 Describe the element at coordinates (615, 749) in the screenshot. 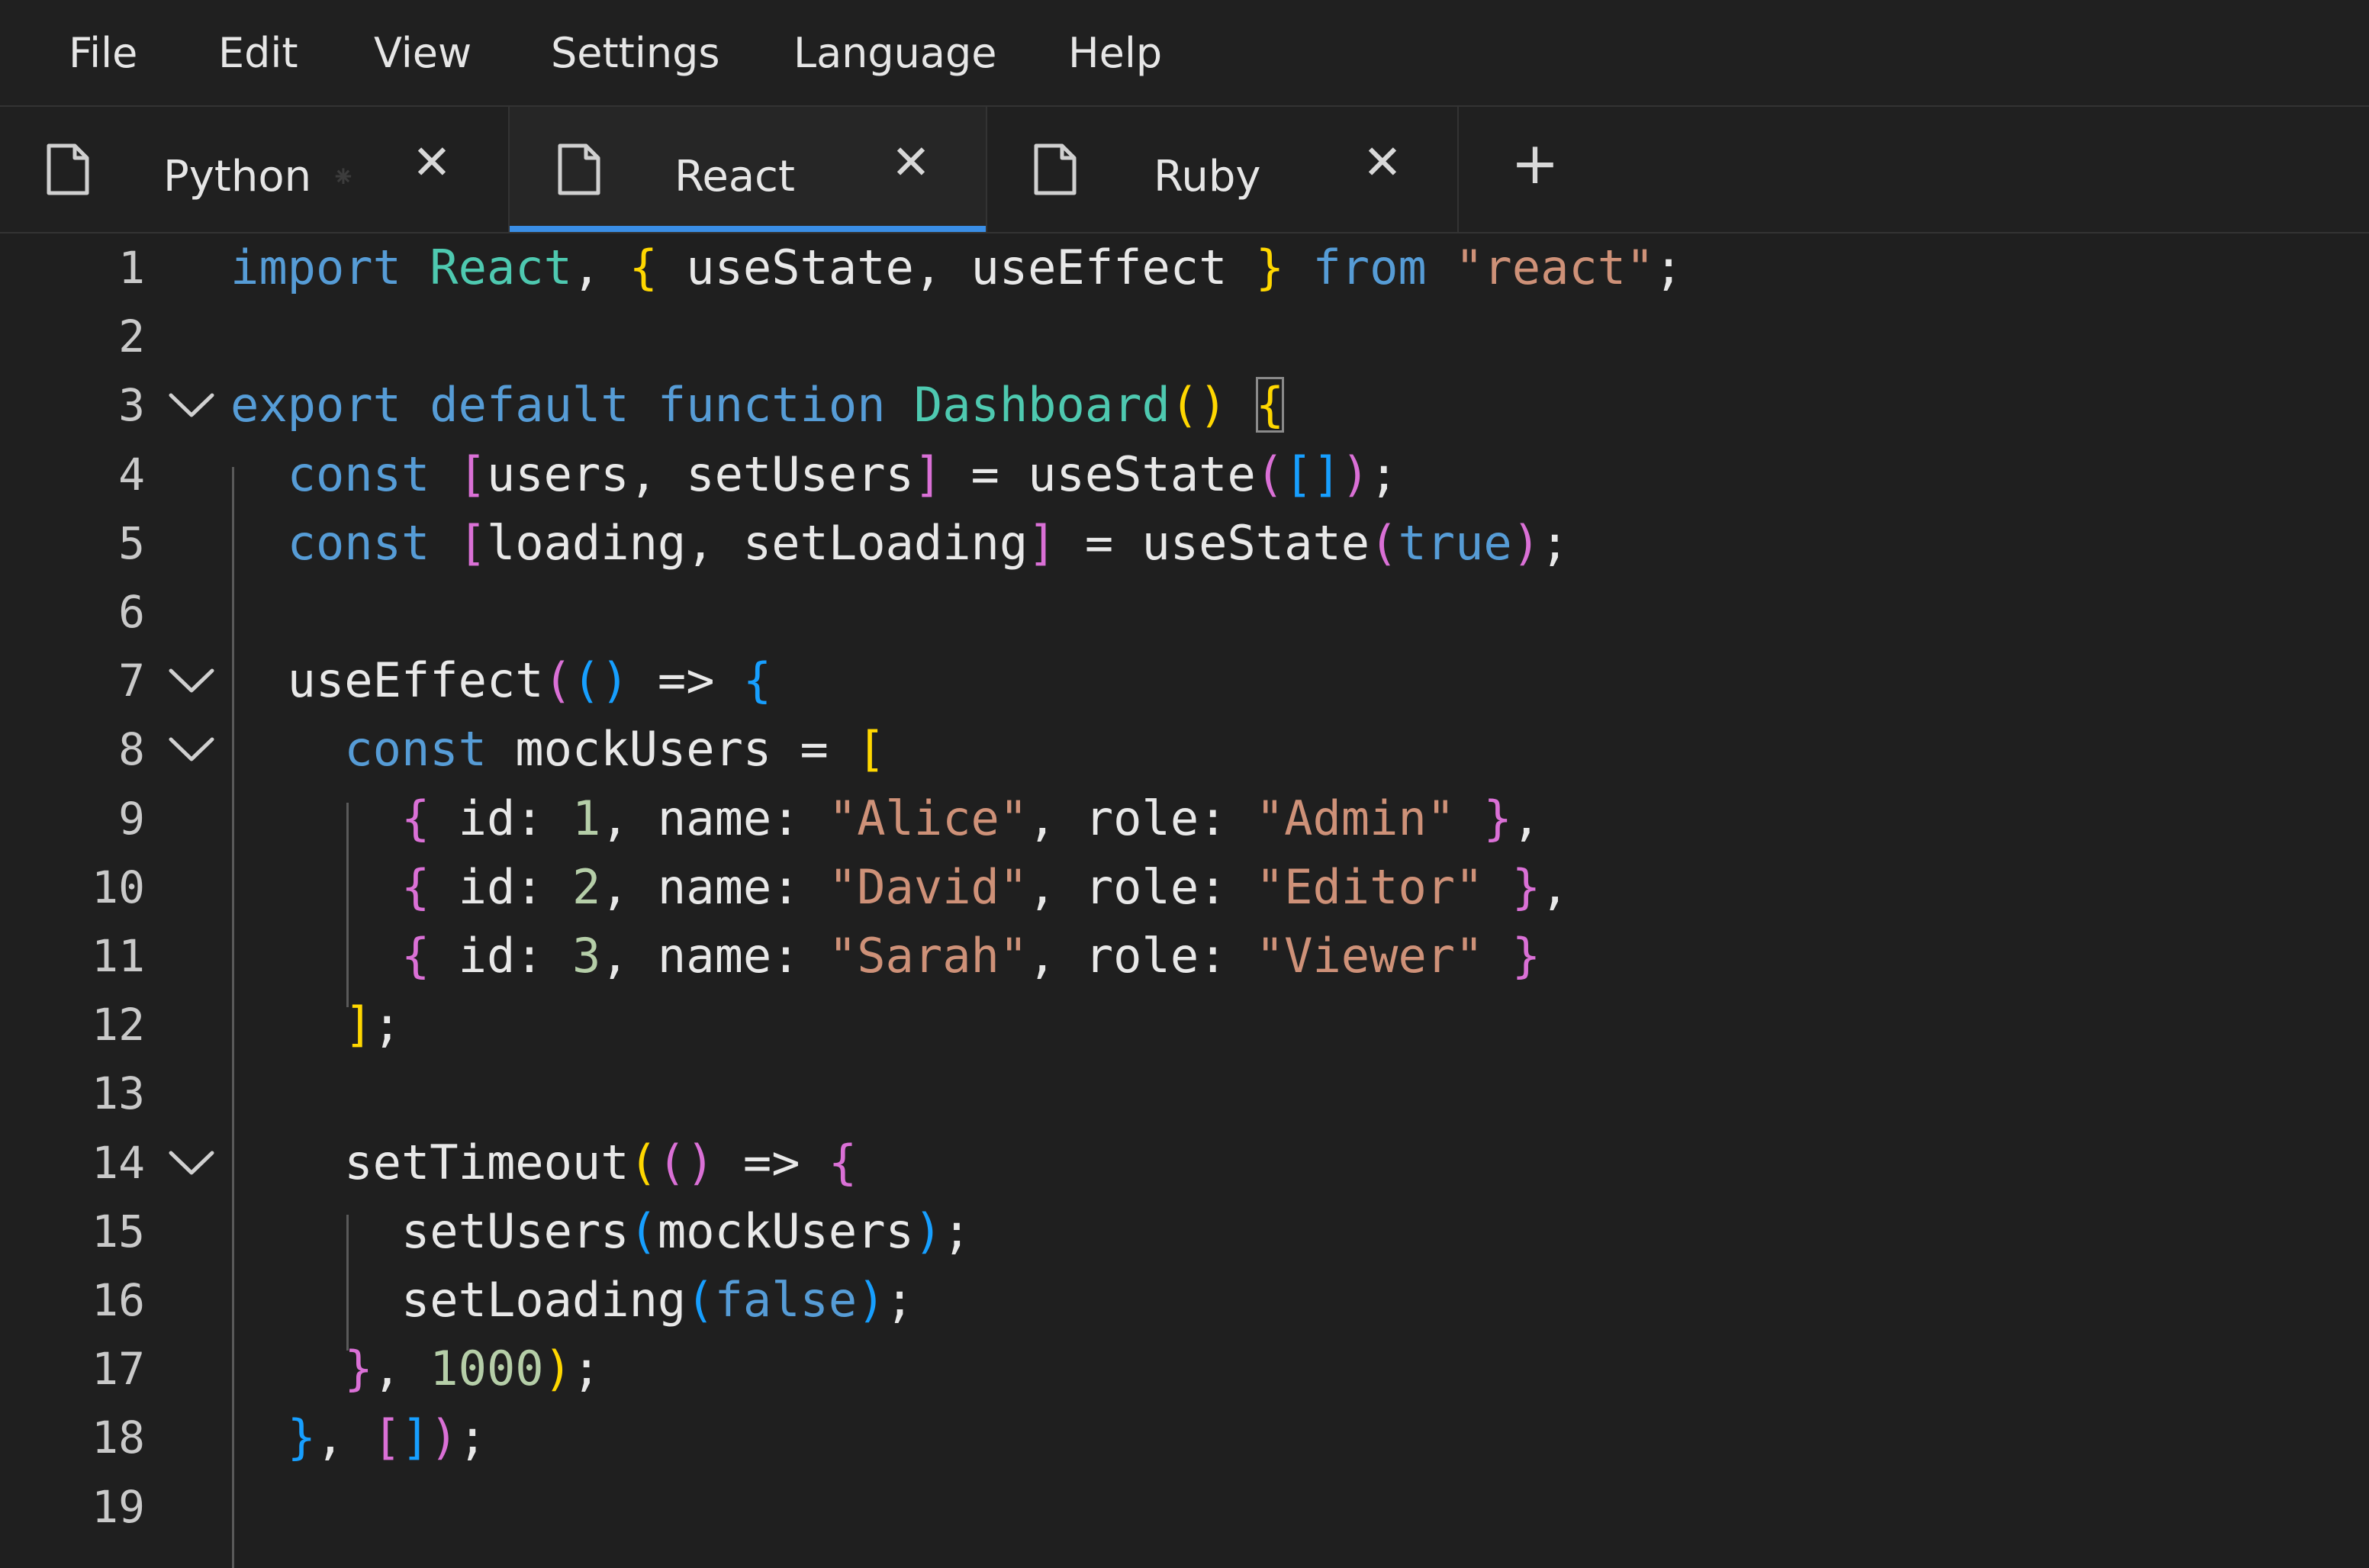

I see `code-text: const mockUsers = [` at that location.